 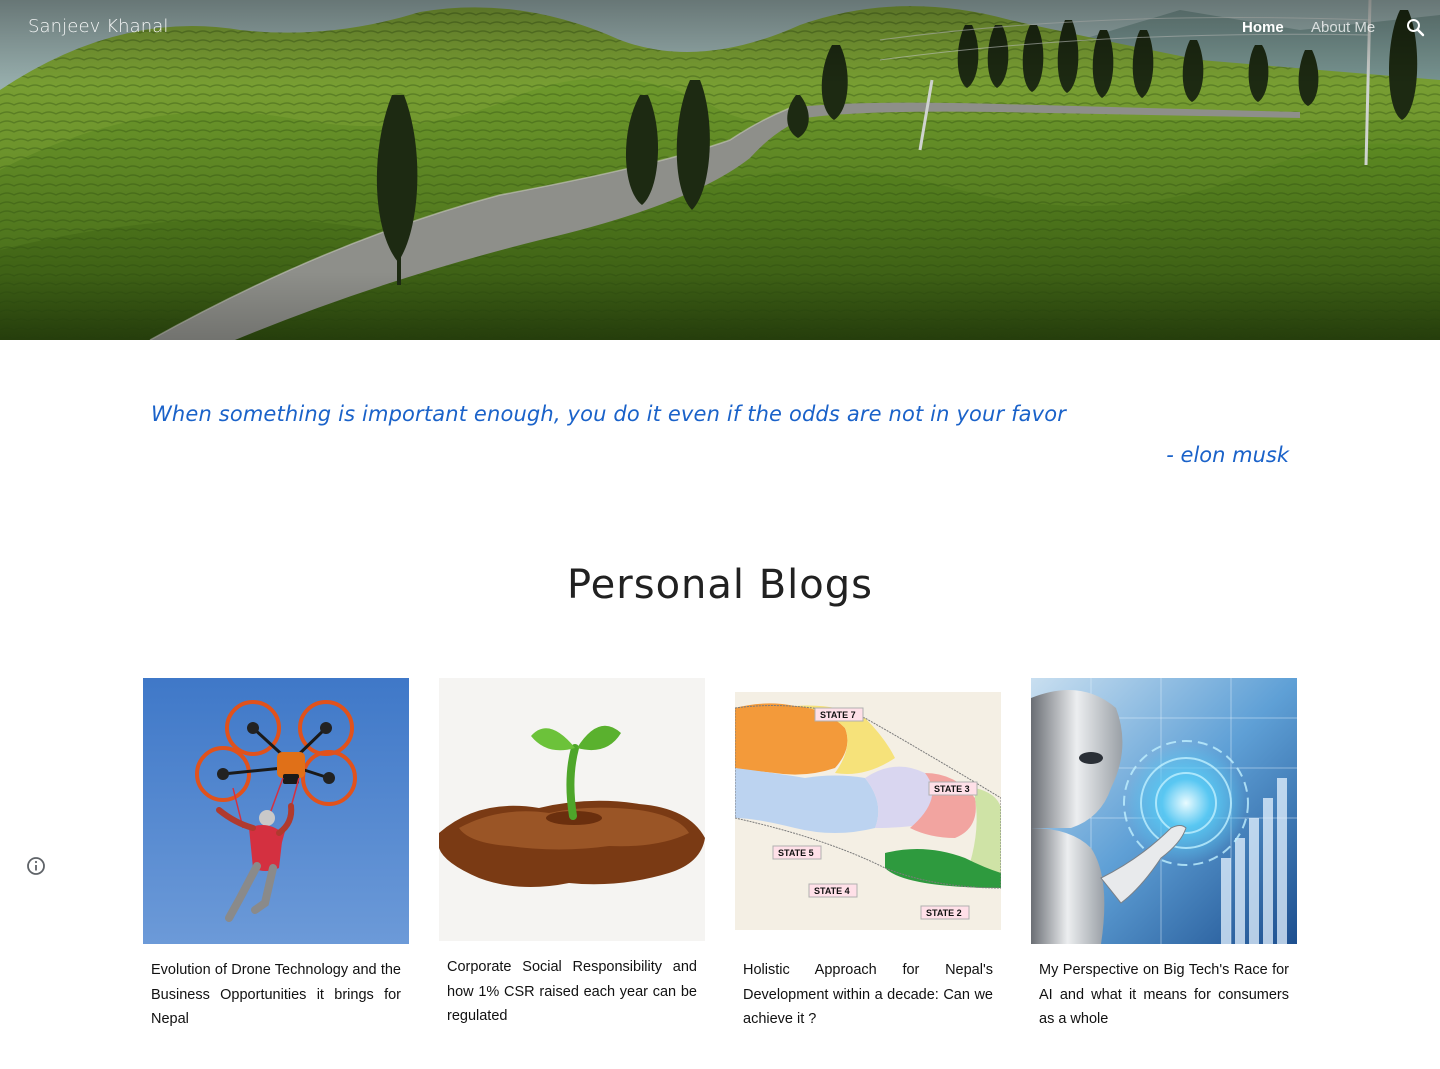 I want to click on map-label-state4: STATE 4, so click(x=832, y=891).